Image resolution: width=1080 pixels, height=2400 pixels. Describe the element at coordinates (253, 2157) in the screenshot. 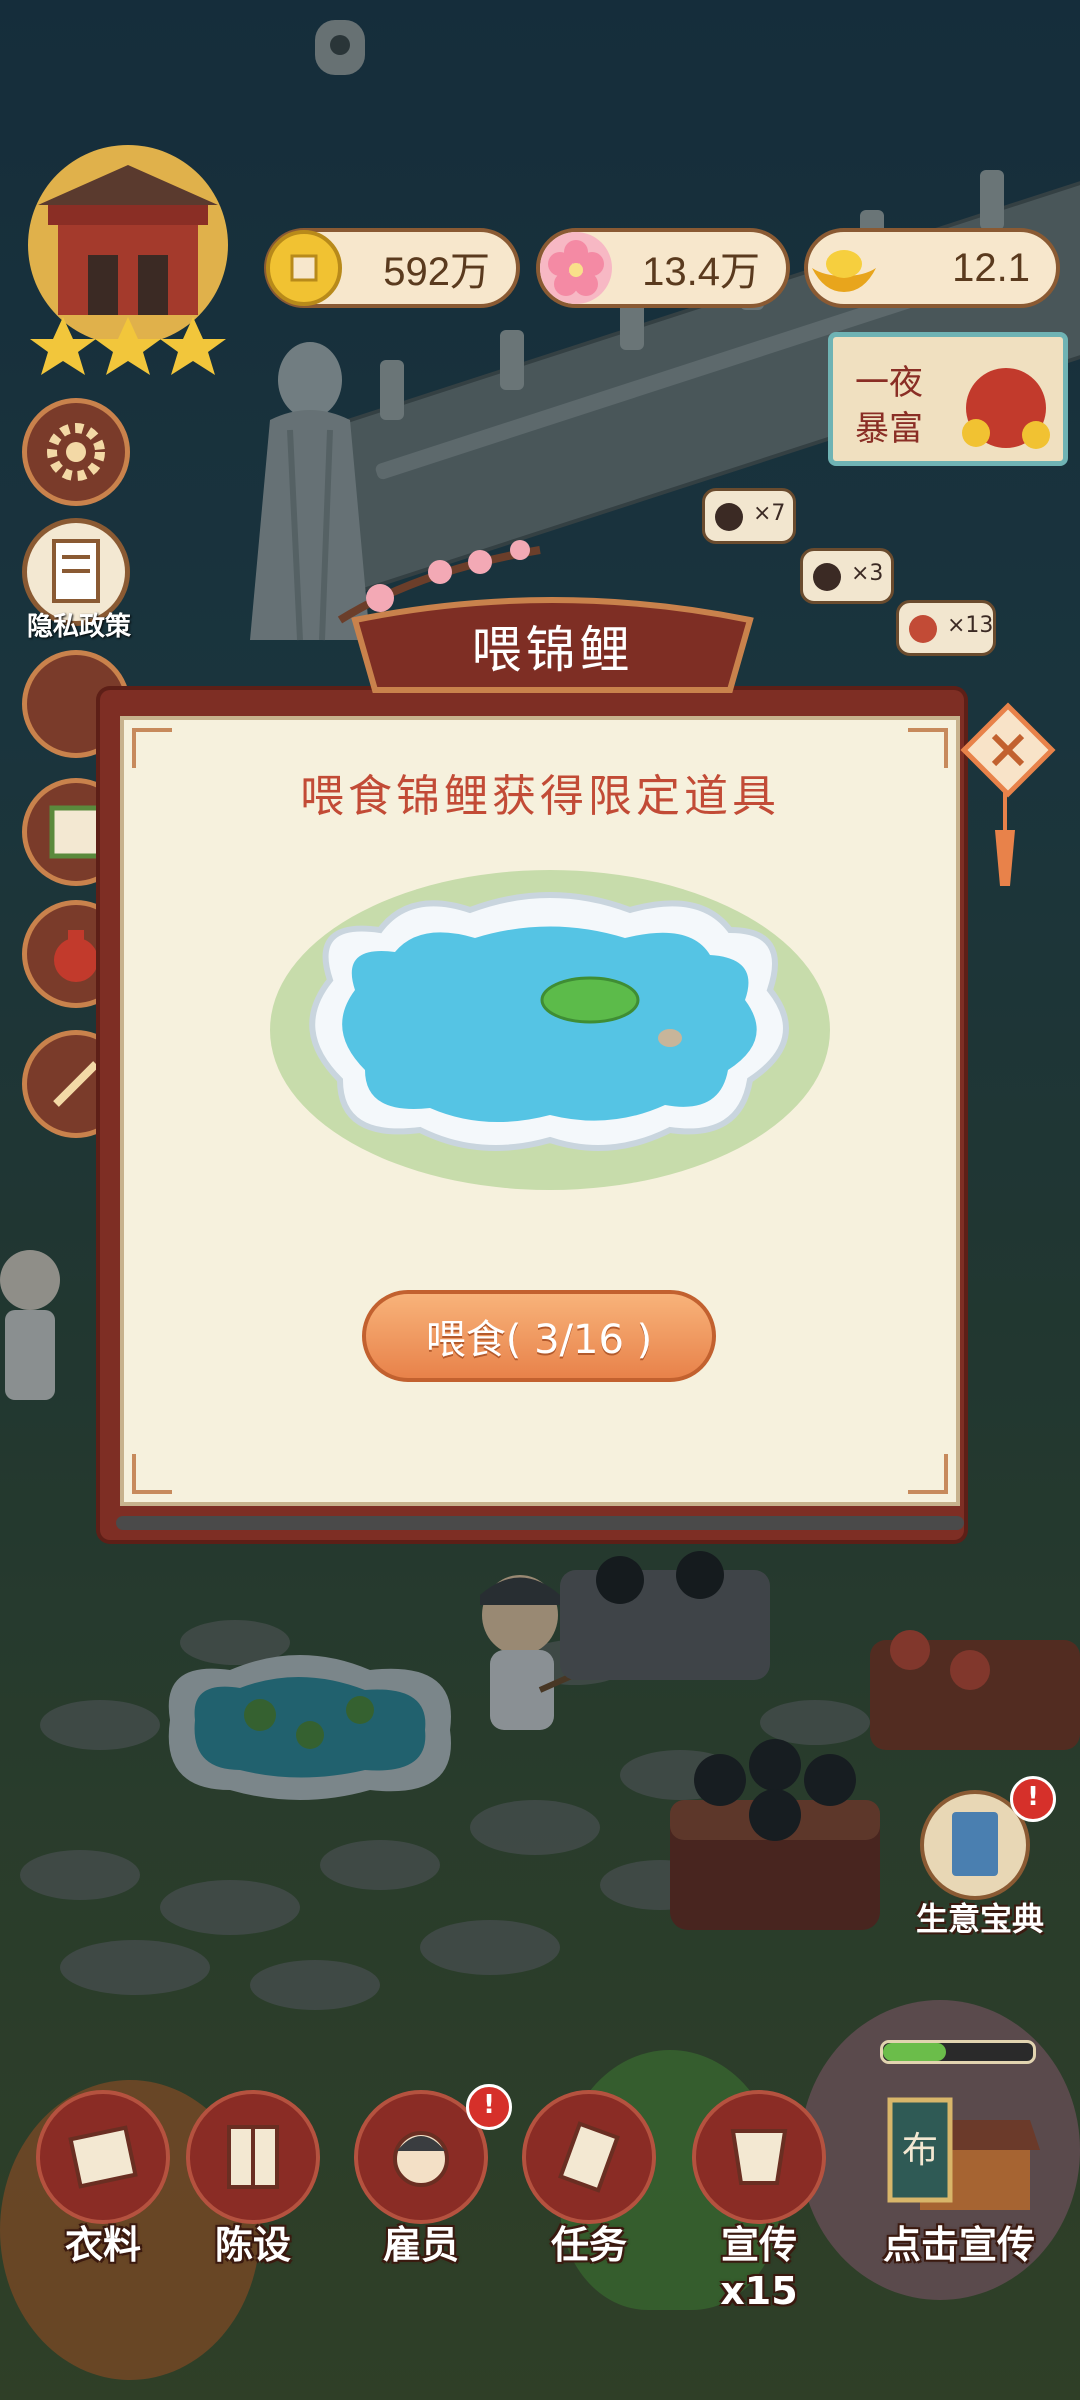

I see `cabinet-icon` at that location.